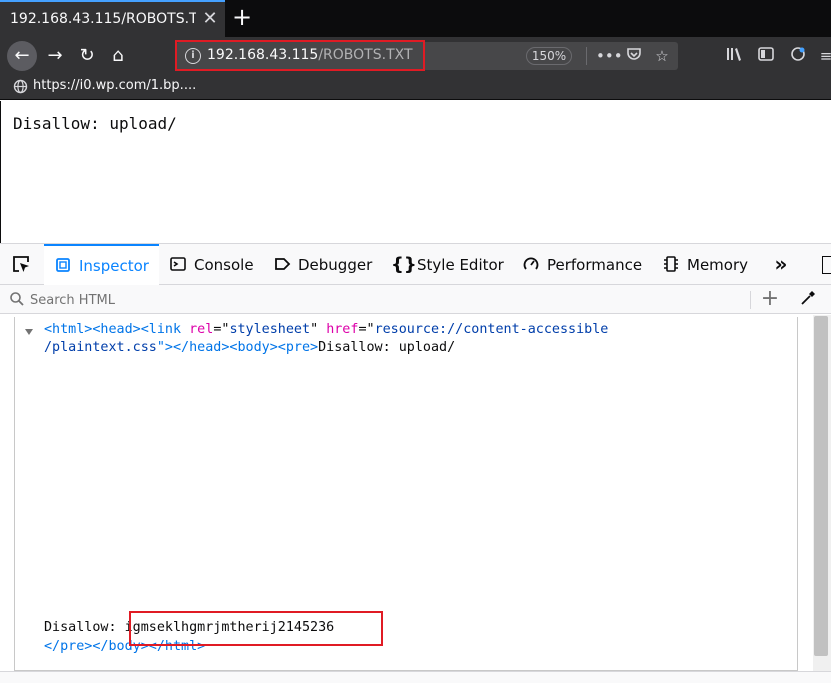  What do you see at coordinates (750, 300) in the screenshot?
I see `search-separator` at bounding box center [750, 300].